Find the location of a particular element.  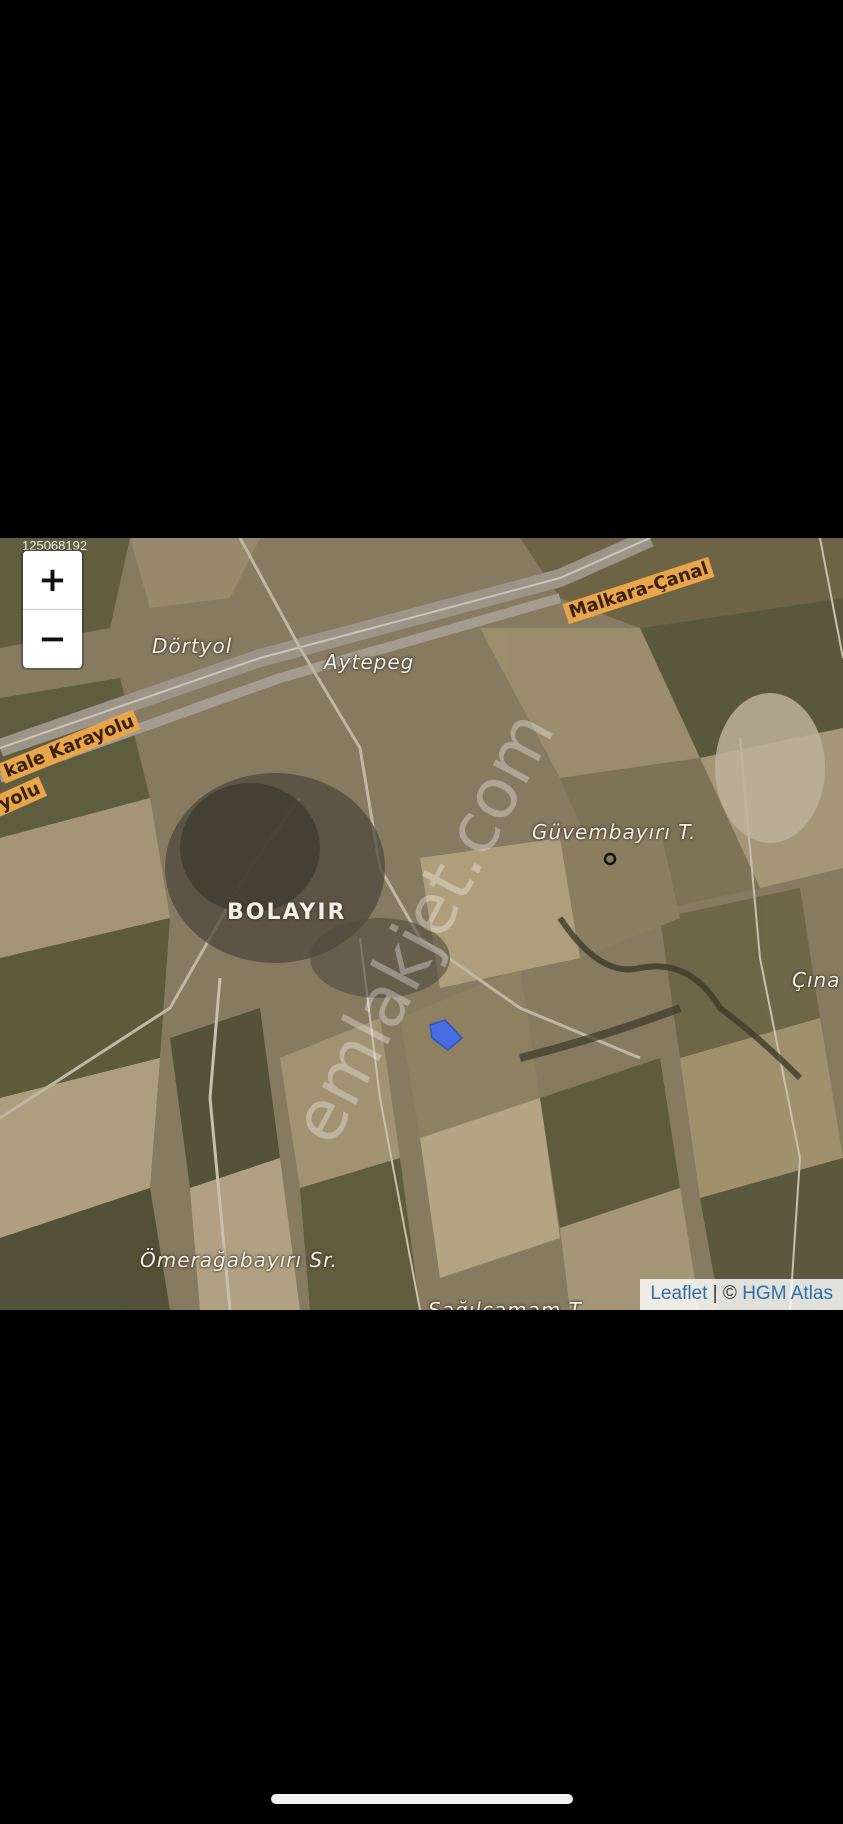

place-label-dortyol: Dörtyol is located at coordinates (192, 646).